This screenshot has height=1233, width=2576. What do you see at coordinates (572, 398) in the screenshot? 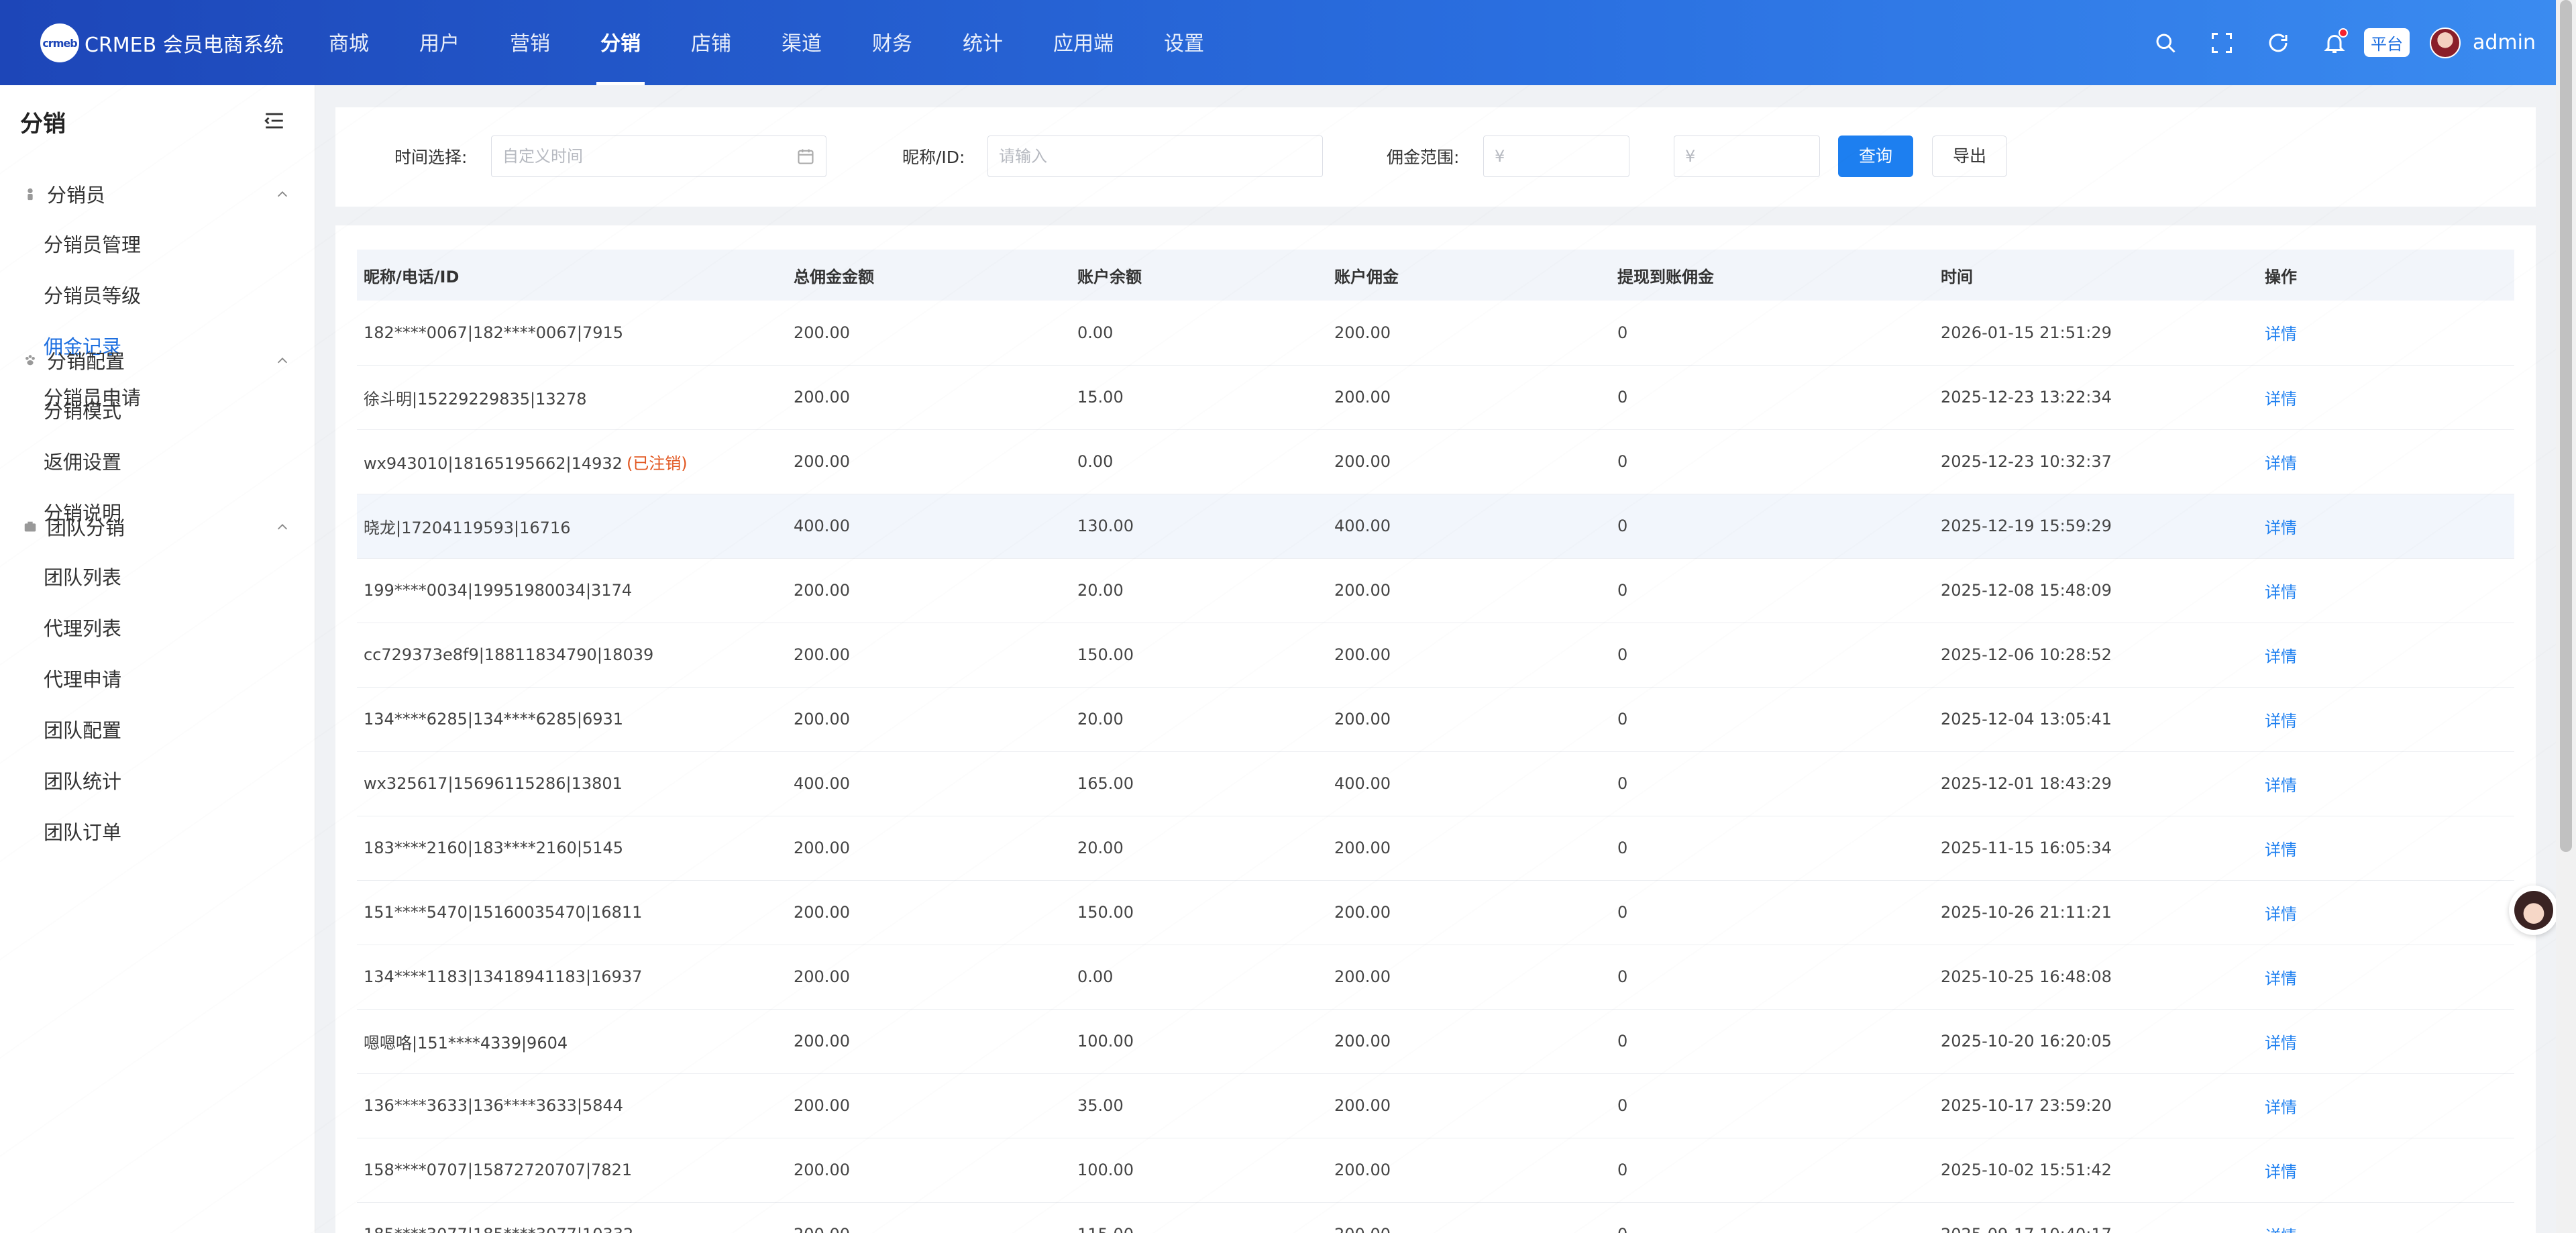
I see `cell-user: 徐斗明|15229229835|13278` at bounding box center [572, 398].